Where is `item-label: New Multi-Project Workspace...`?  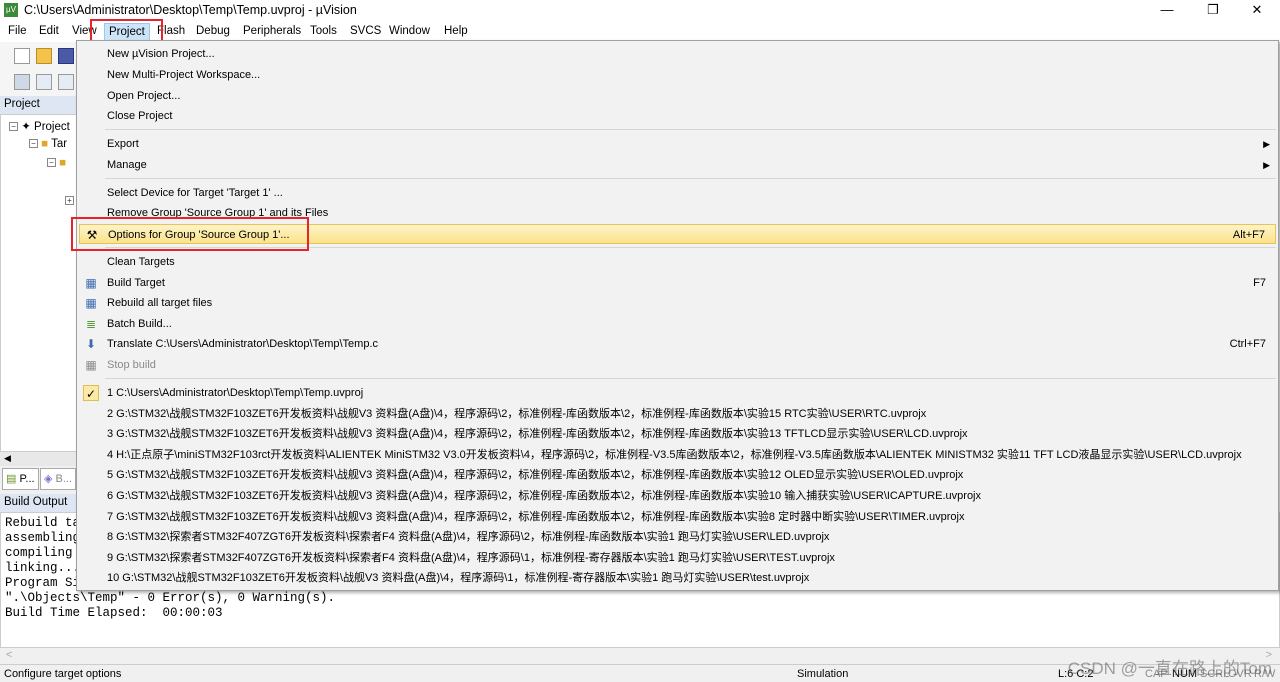
item-label: New Multi-Project Workspace... is located at coordinates (184, 75).